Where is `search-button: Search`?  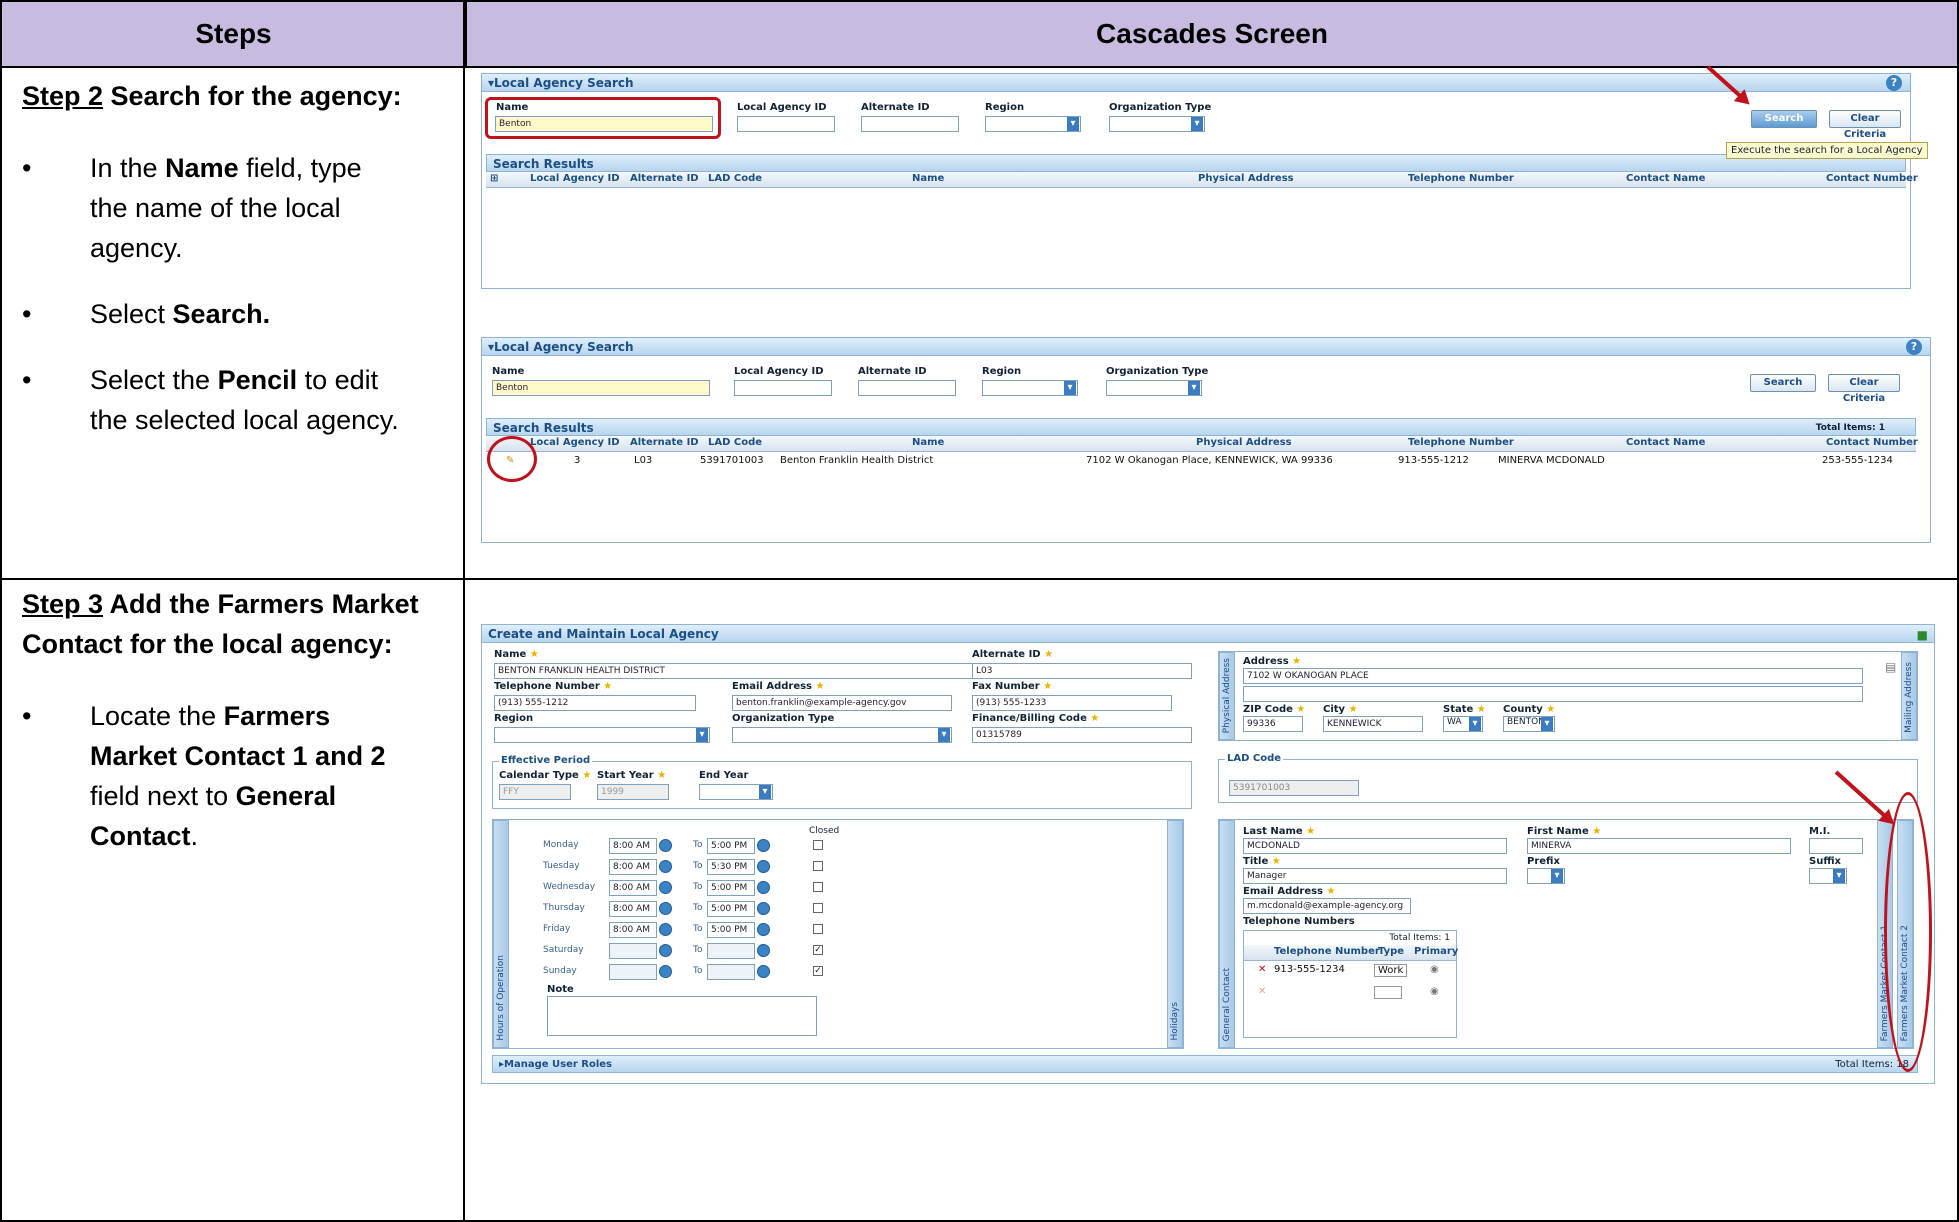
search-button: Search is located at coordinates (1784, 119).